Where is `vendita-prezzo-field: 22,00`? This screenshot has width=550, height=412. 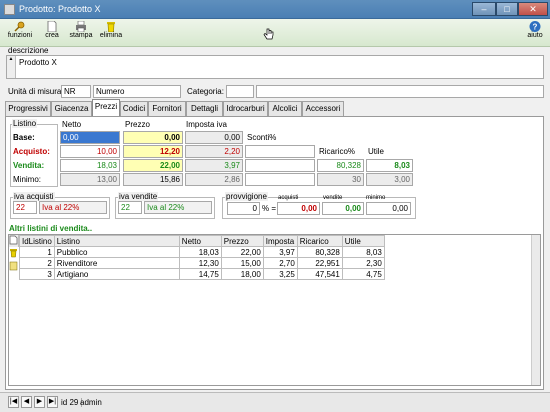
vendita-prezzo-field: 22,00 is located at coordinates (153, 165).